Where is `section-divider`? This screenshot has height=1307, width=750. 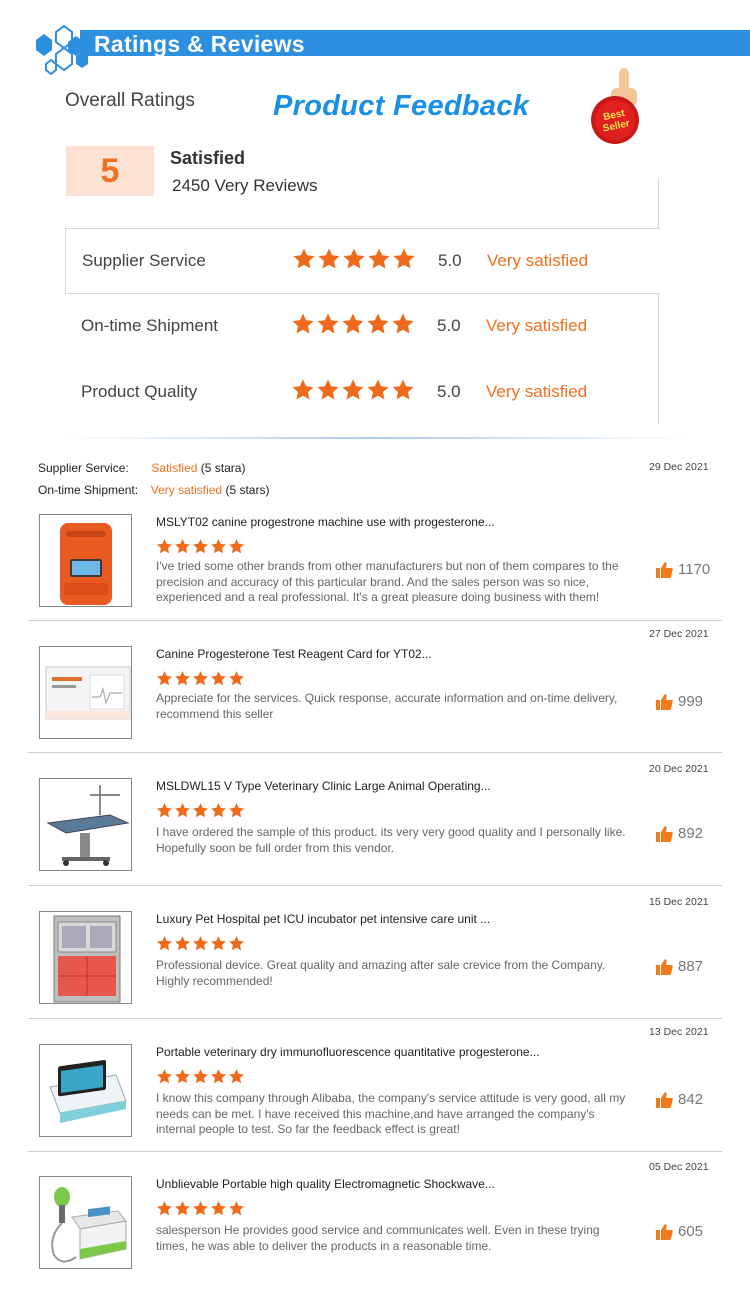
section-divider is located at coordinates (375, 438).